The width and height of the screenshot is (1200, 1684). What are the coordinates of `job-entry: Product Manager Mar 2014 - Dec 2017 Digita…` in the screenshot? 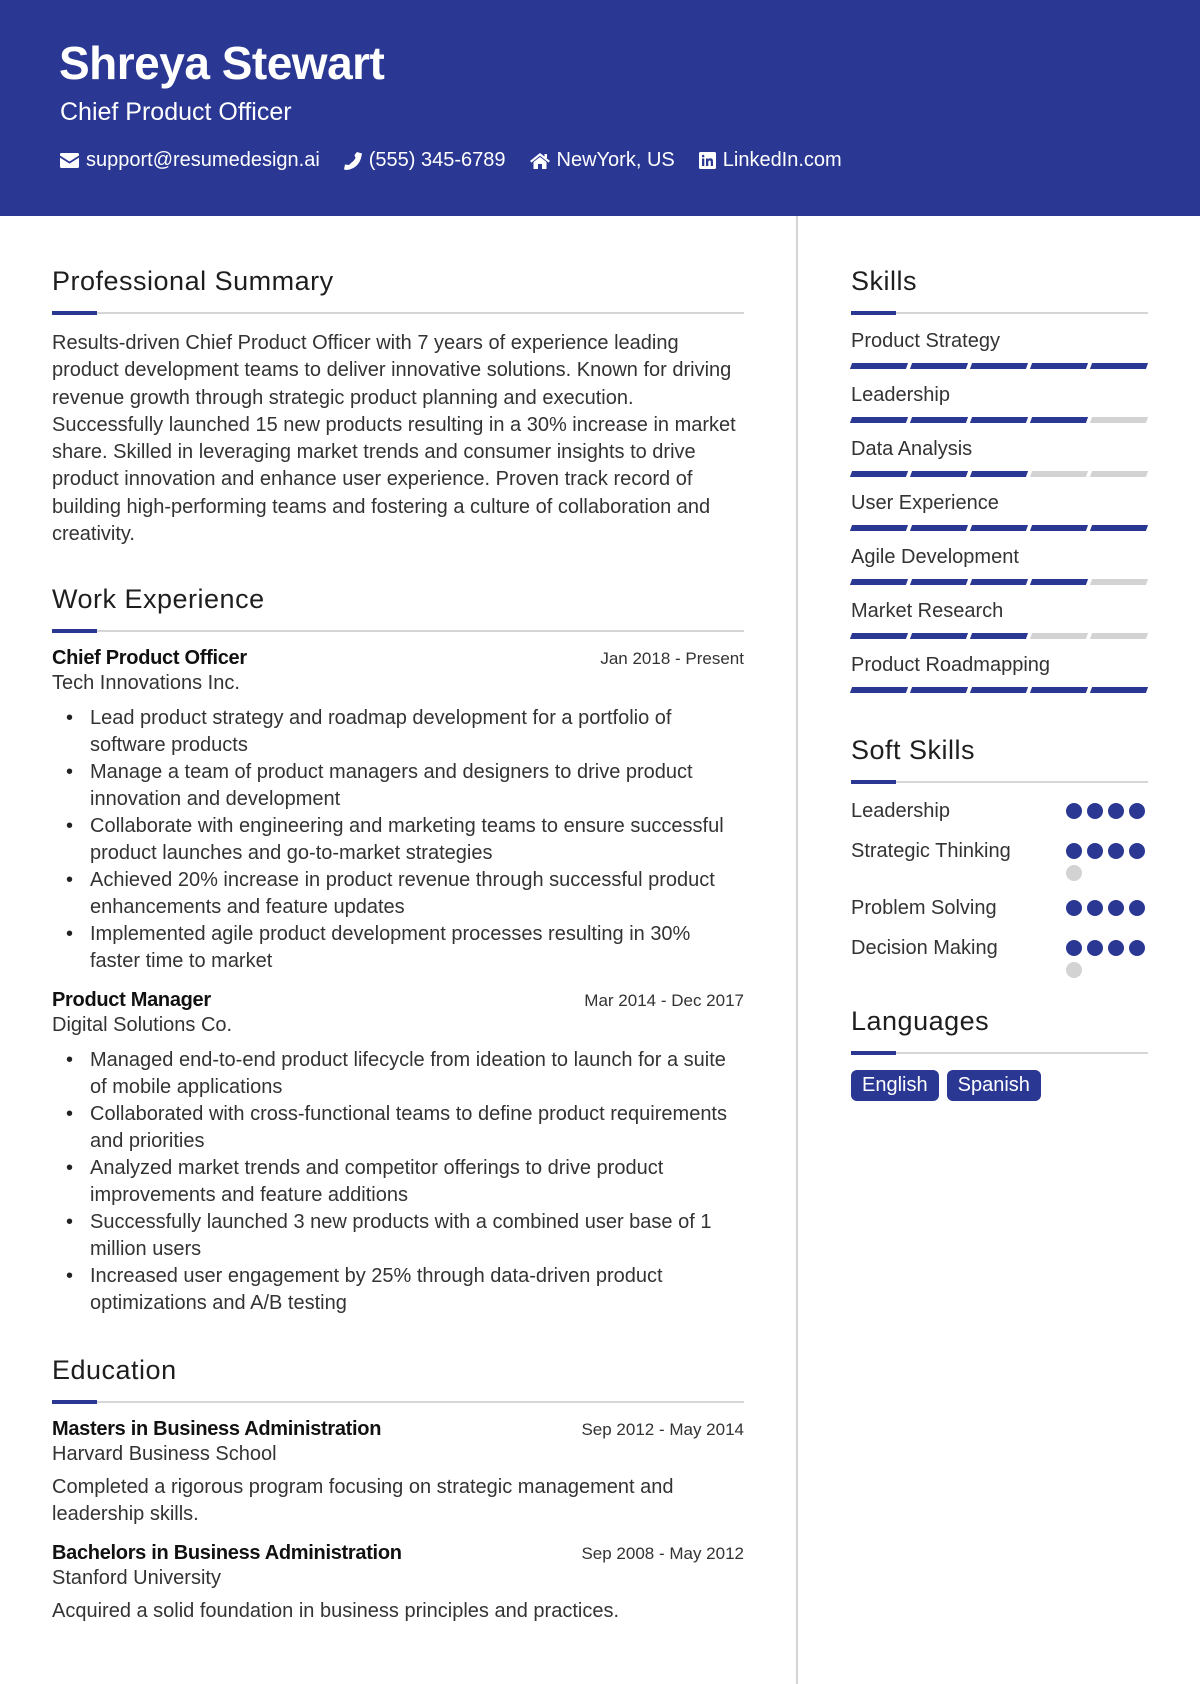 It's located at (398, 1153).